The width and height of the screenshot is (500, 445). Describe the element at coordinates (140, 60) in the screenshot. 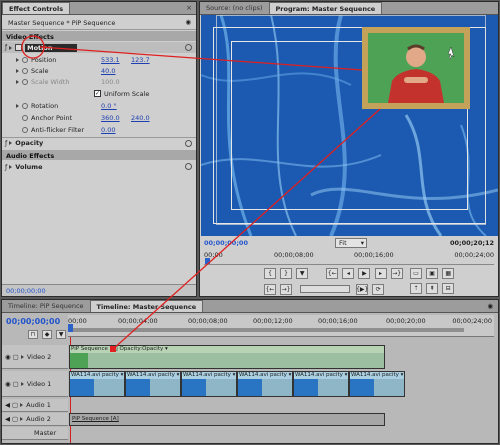

I see `position-y-value: 123.7` at that location.